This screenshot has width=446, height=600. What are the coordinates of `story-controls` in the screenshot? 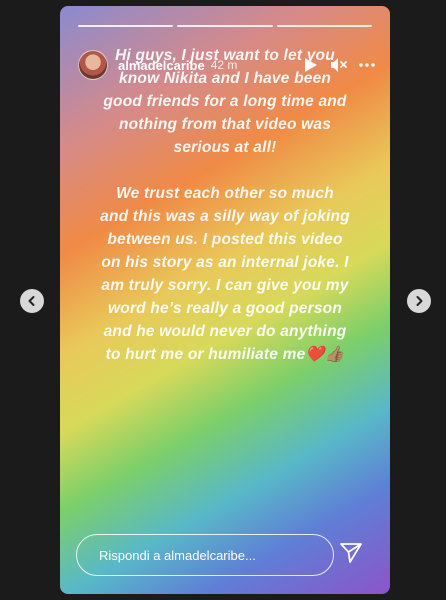 It's located at (339, 65).